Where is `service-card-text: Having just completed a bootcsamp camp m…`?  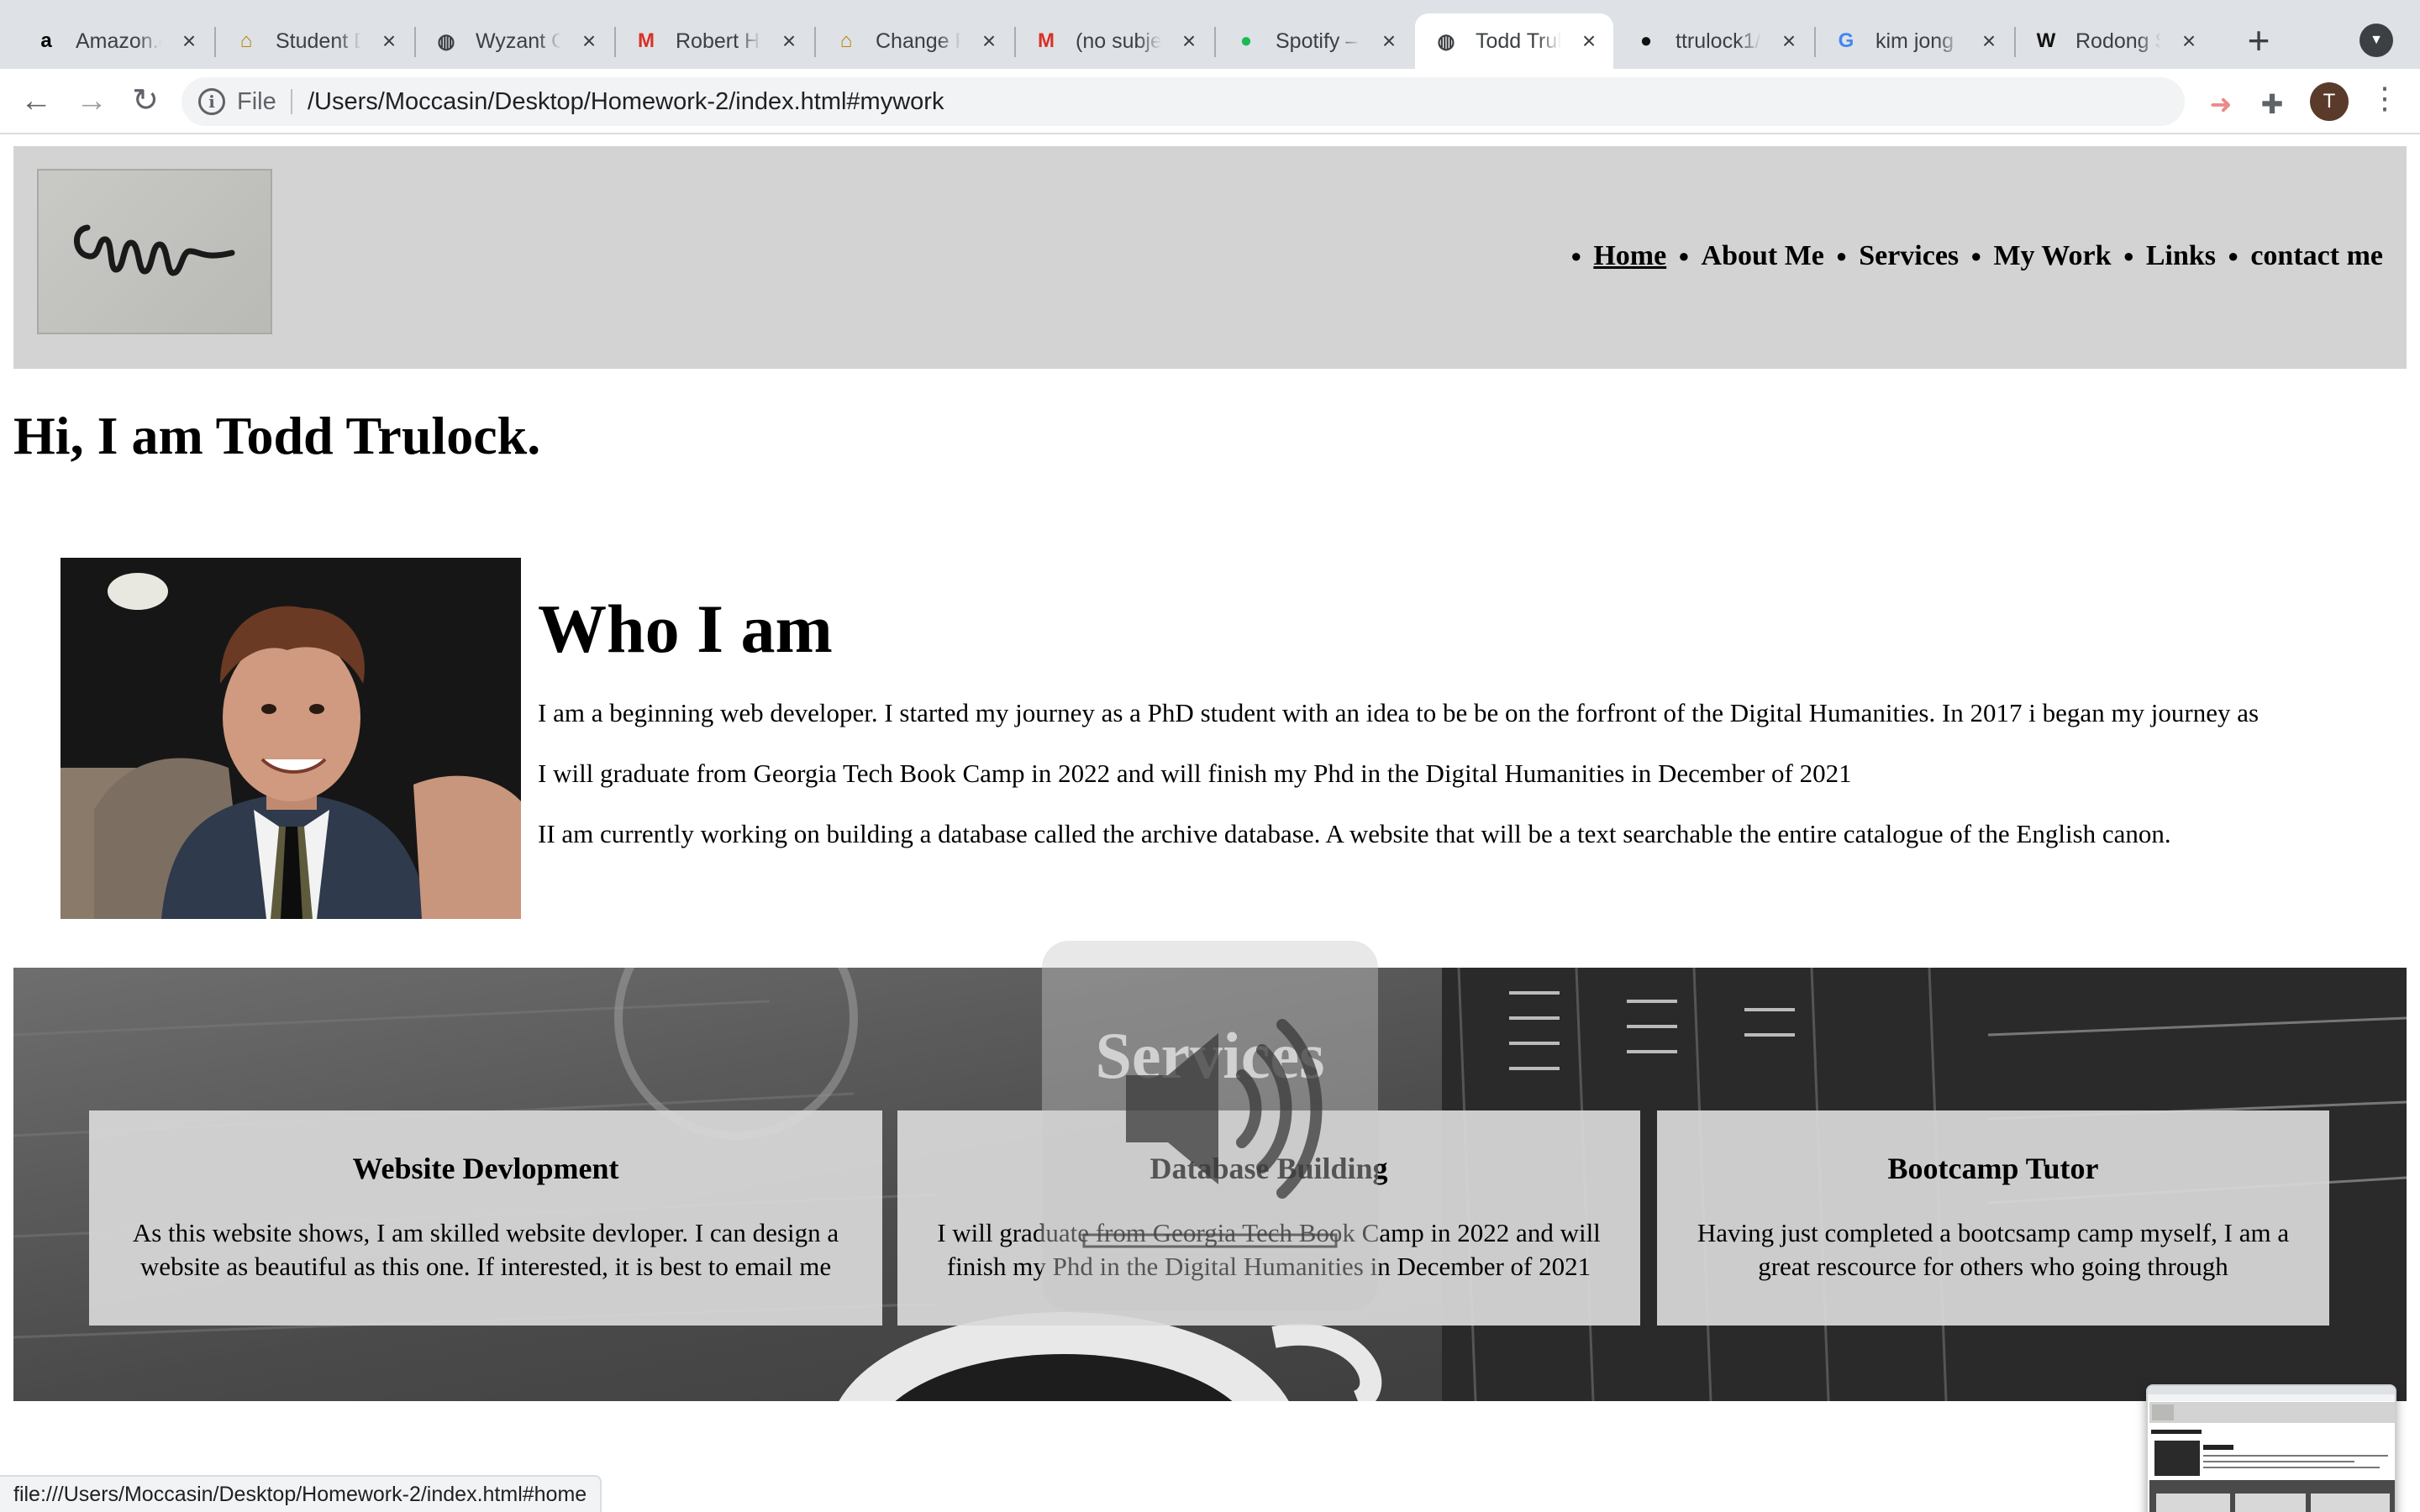 service-card-text: Having just completed a bootcsamp camp m… is located at coordinates (1993, 1249).